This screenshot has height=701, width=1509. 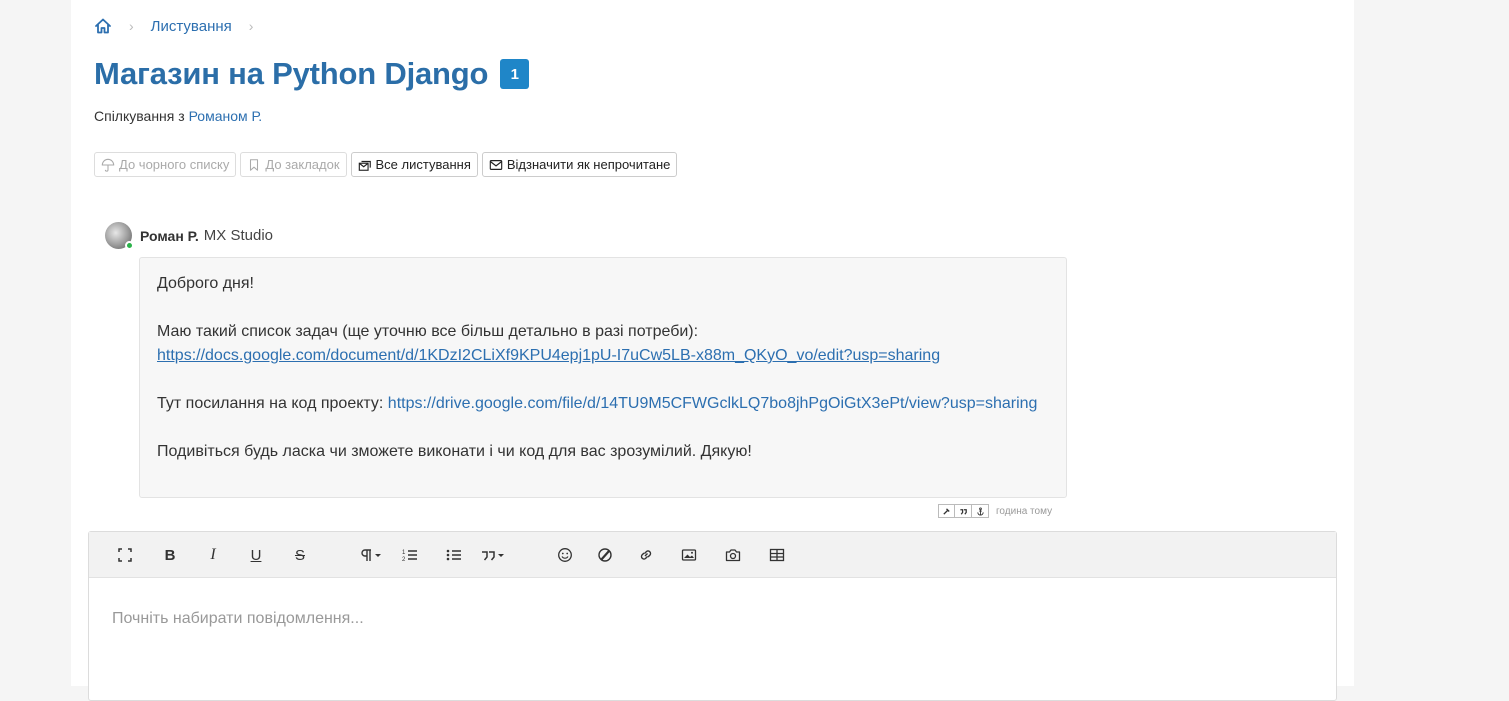 What do you see at coordinates (605, 555) in the screenshot?
I see `style-icon` at bounding box center [605, 555].